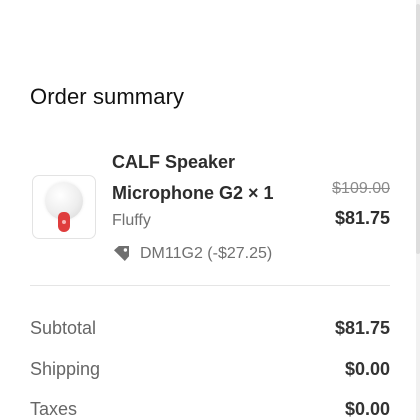 This screenshot has width=420, height=420. What do you see at coordinates (54, 409) in the screenshot?
I see `taxes-label: Taxes` at bounding box center [54, 409].